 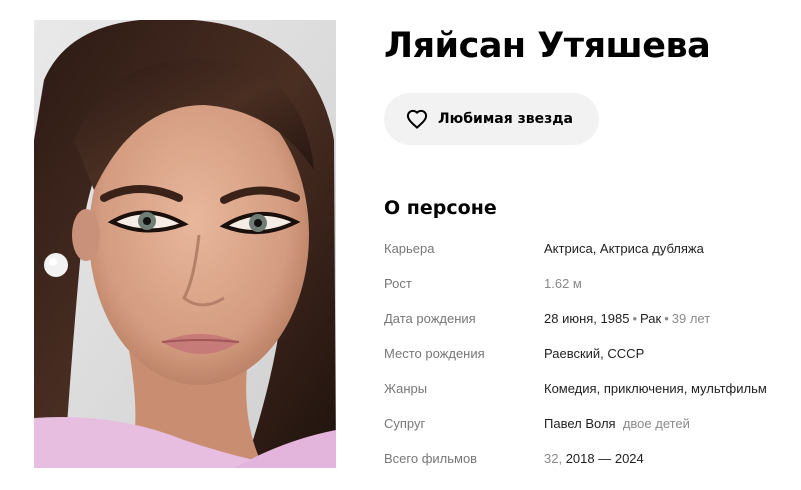 What do you see at coordinates (652, 248) in the screenshot?
I see `career-link-dubbing: Актриса дубляжа` at bounding box center [652, 248].